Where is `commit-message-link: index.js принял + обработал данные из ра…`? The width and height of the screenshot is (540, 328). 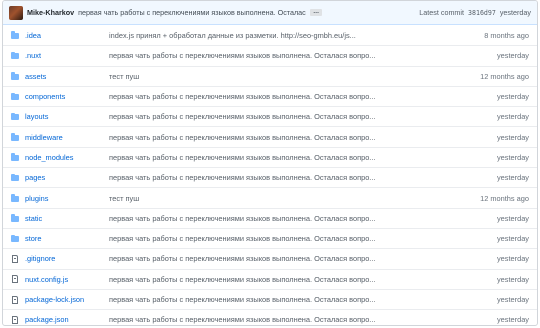 commit-message-link: index.js принял + обработал данные из ра… is located at coordinates (288, 35).